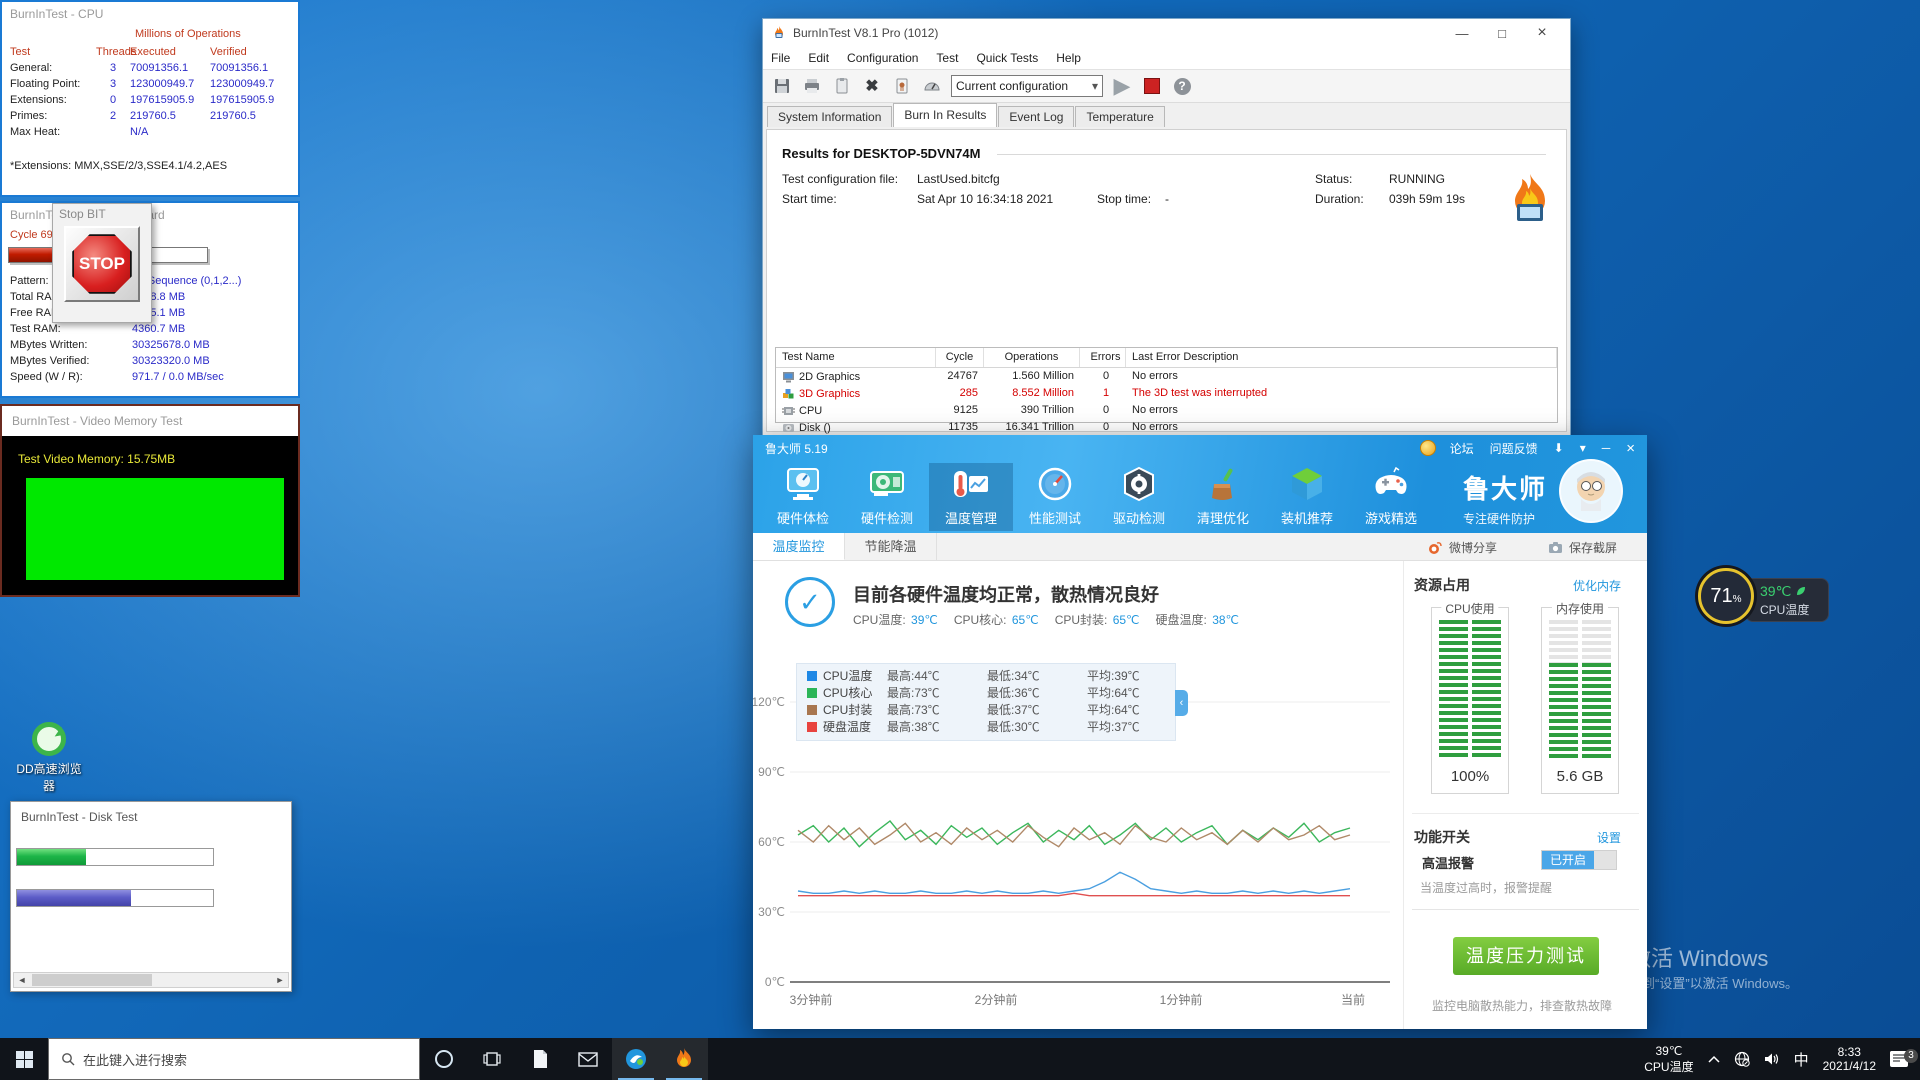 Image resolution: width=1920 pixels, height=1080 pixels. I want to click on nav-item-清理优化: 清理优化, so click(1223, 497).